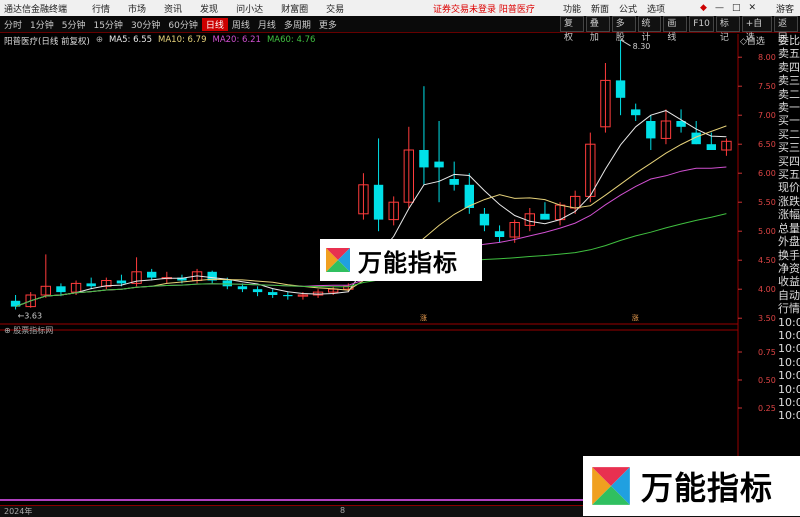 The height and width of the screenshot is (517, 800). I want to click on back-button: 返回, so click(786, 29).